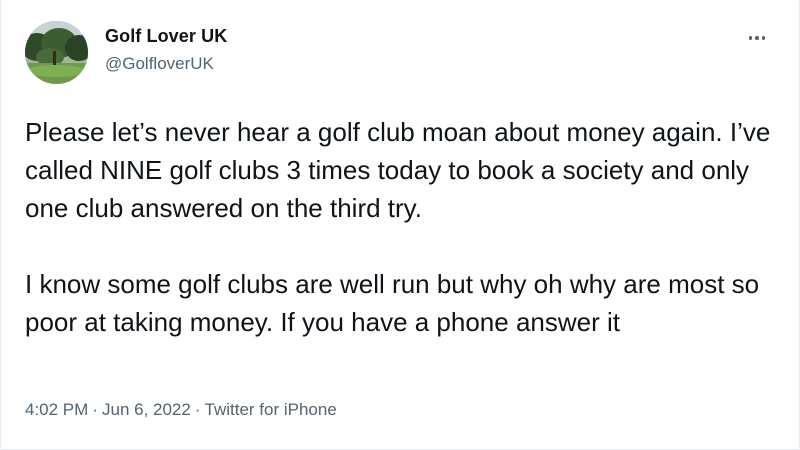 The height and width of the screenshot is (450, 800). Describe the element at coordinates (271, 410) in the screenshot. I see `tweet-source: Twitter for iPhone` at that location.